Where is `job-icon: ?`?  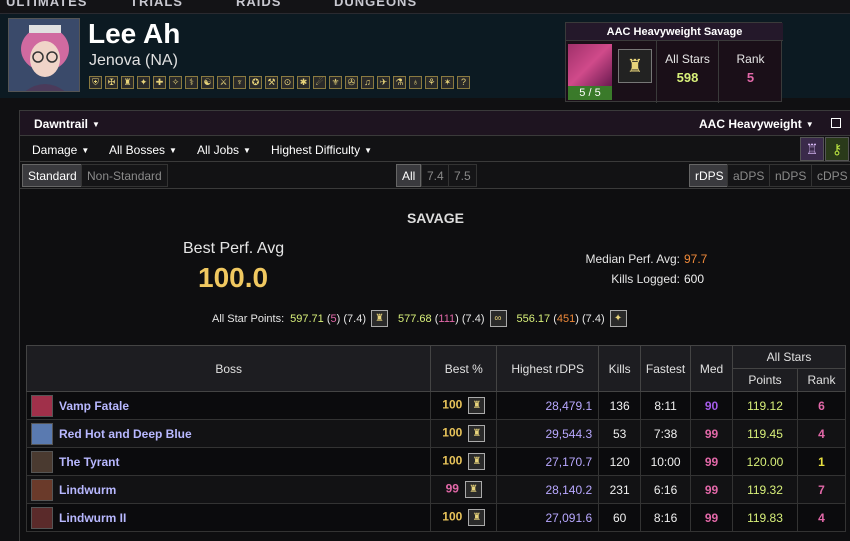
job-icon: ? is located at coordinates (463, 82).